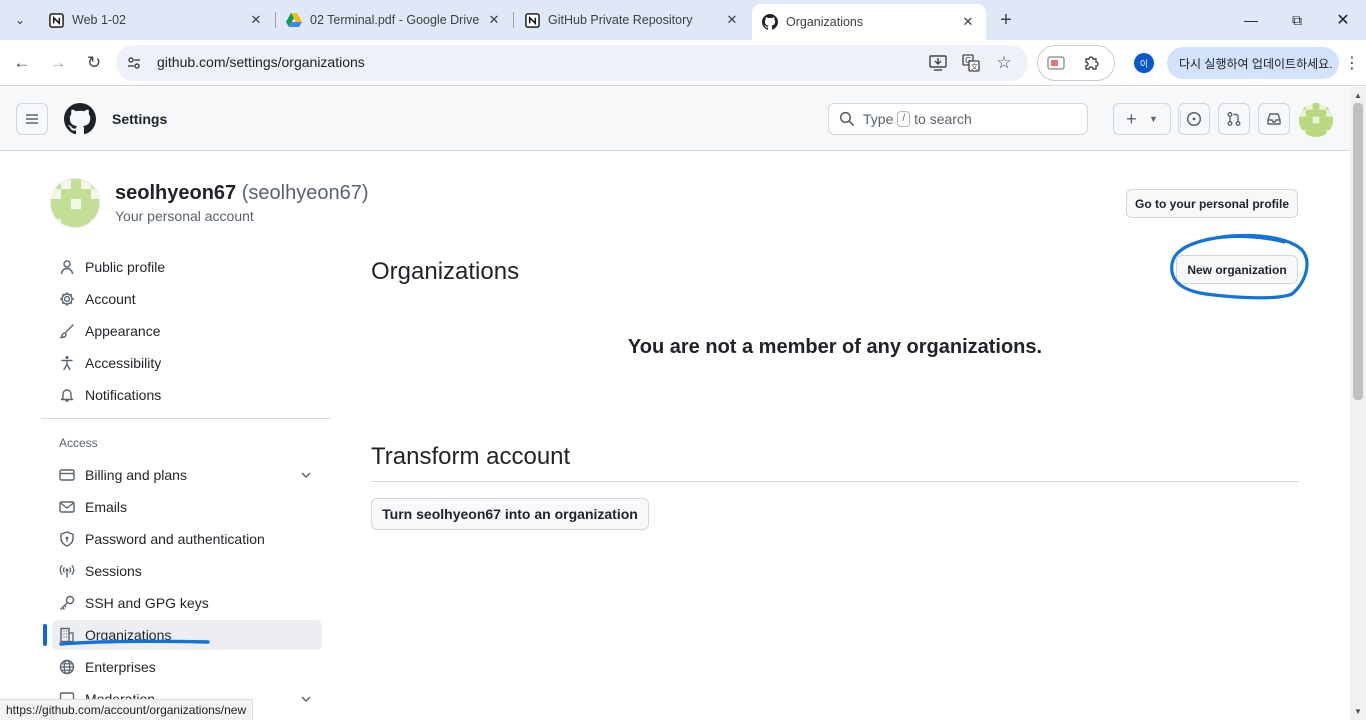 The image size is (1366, 720). I want to click on tab-terminal-pdf: 02 Terminal.pdf - Google Drive ✕, so click(394, 20).